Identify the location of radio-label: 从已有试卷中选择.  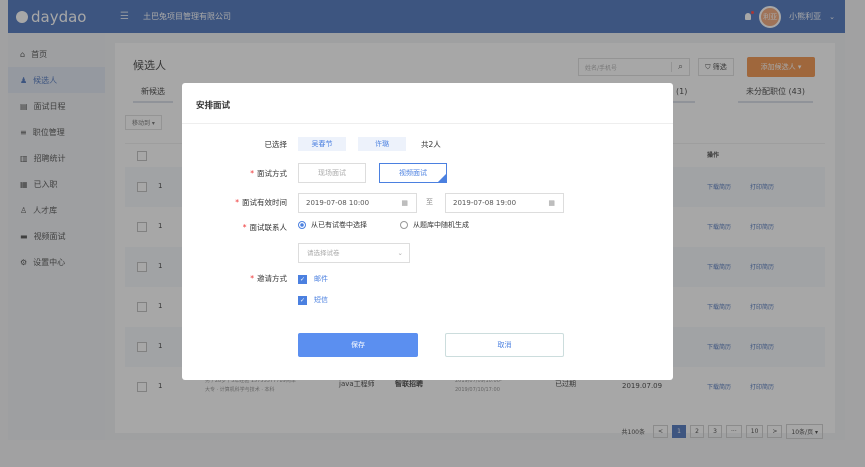
(339, 225).